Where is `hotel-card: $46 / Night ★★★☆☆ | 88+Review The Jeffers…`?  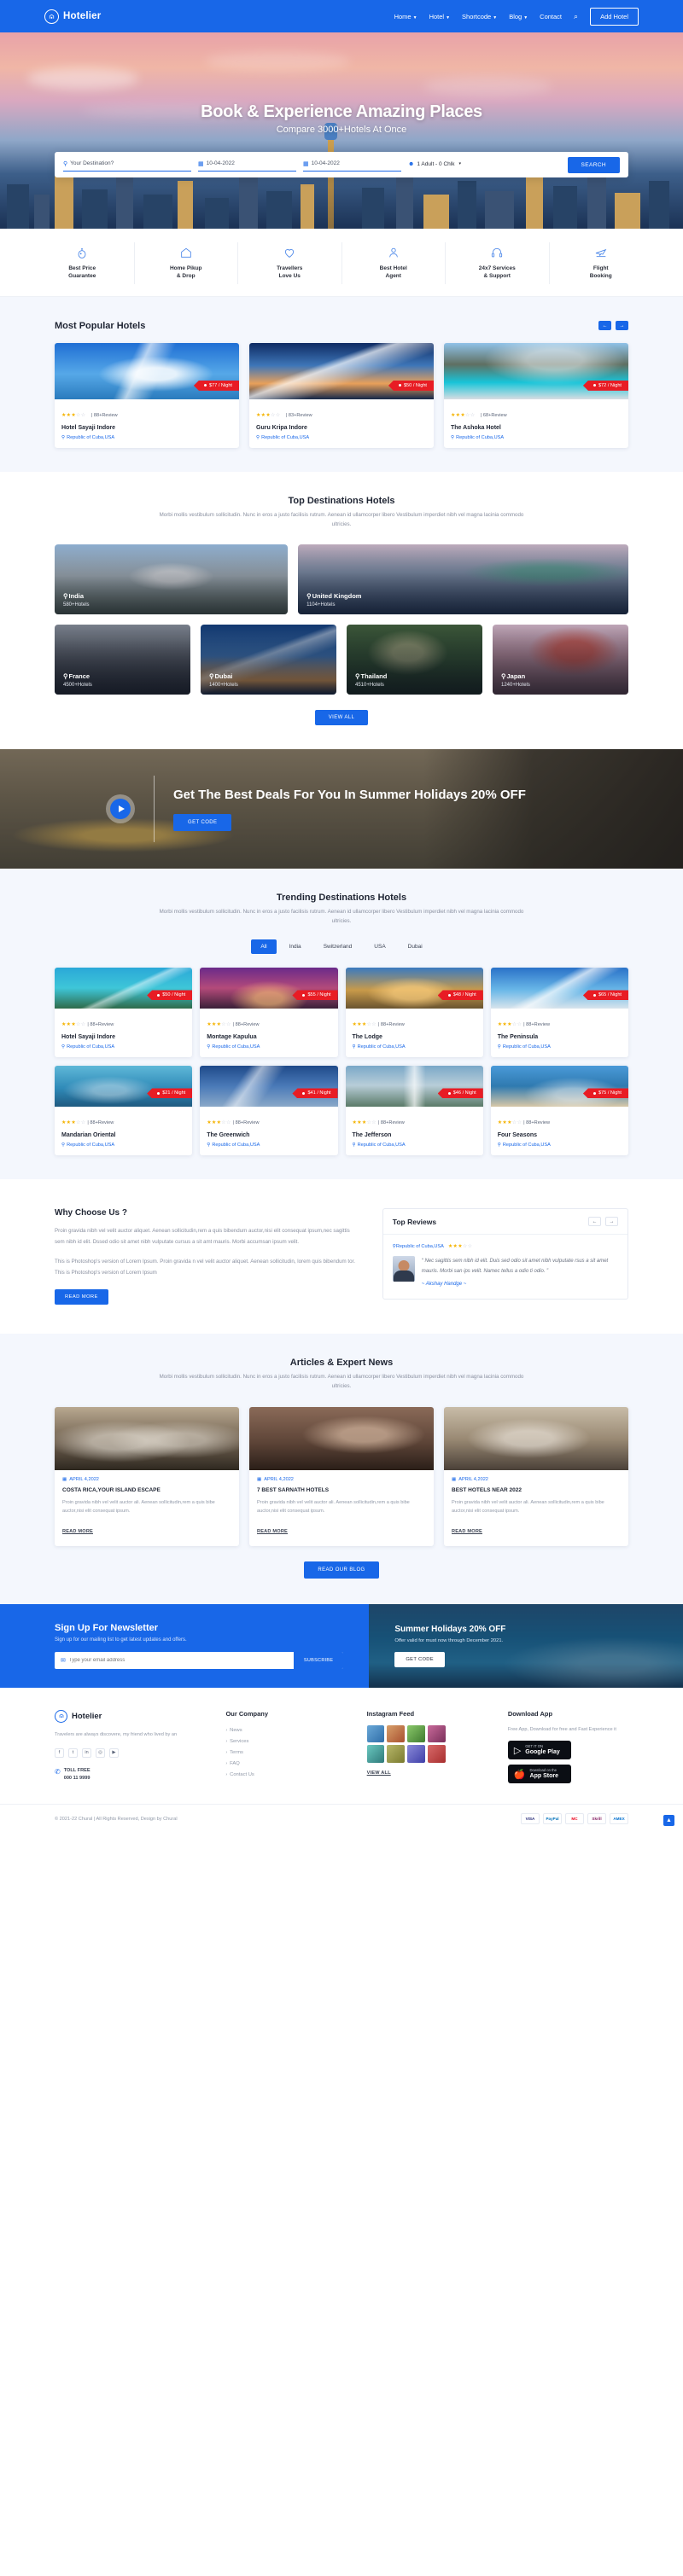
hotel-card: $46 / Night ★★★☆☆ | 88+Review The Jeffers… is located at coordinates (414, 1111).